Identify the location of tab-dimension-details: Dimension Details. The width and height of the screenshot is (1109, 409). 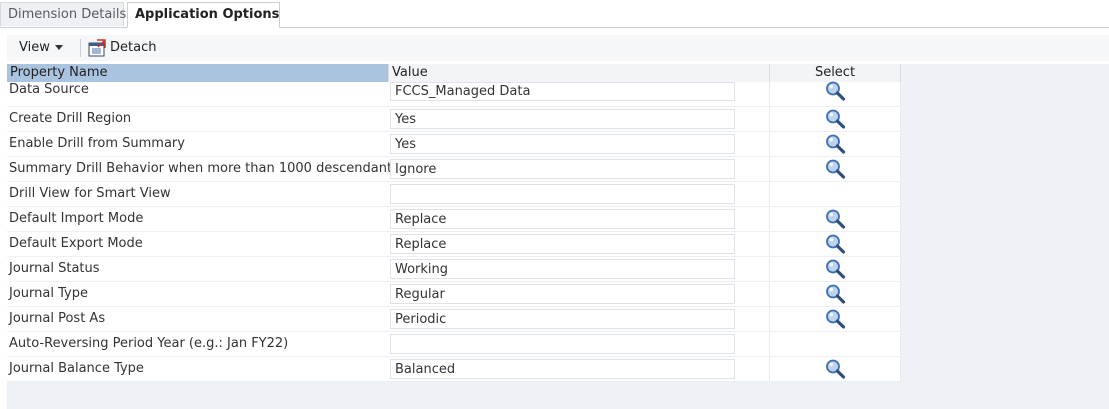
(63, 14).